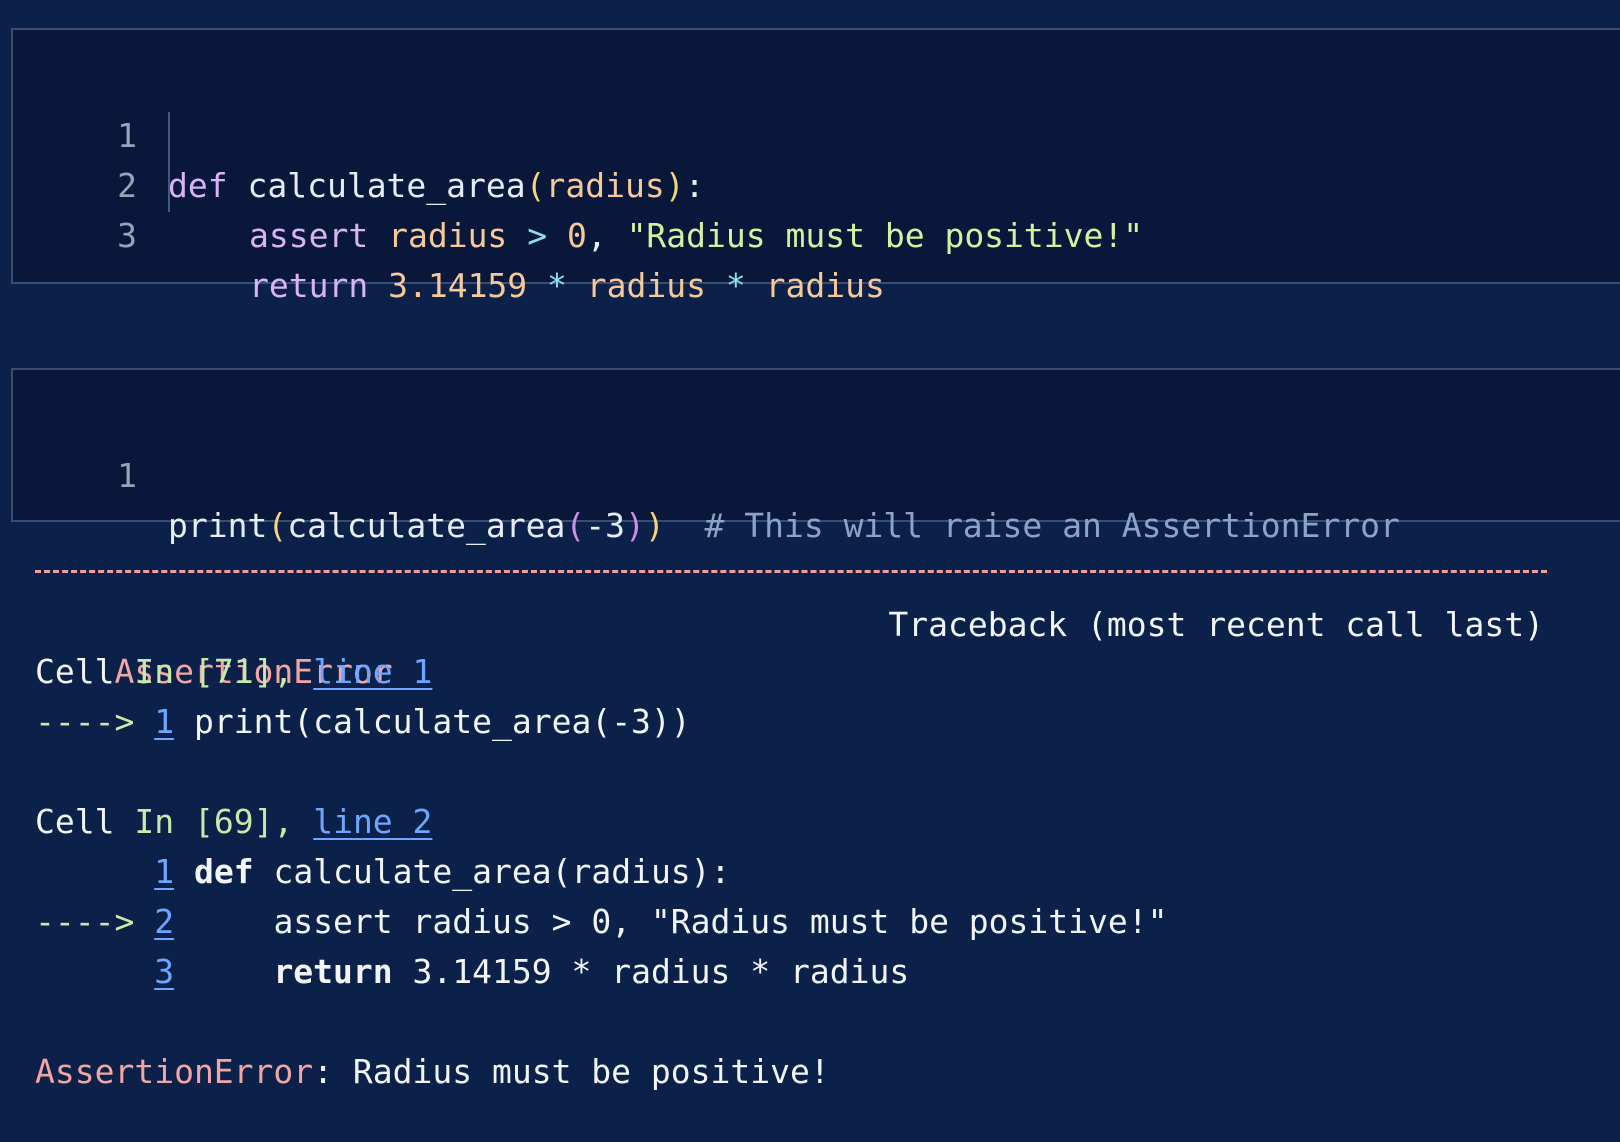 This screenshot has width=1620, height=1142. Describe the element at coordinates (502, 871) in the screenshot. I see `code-snippet: calculate_area(radius):` at that location.